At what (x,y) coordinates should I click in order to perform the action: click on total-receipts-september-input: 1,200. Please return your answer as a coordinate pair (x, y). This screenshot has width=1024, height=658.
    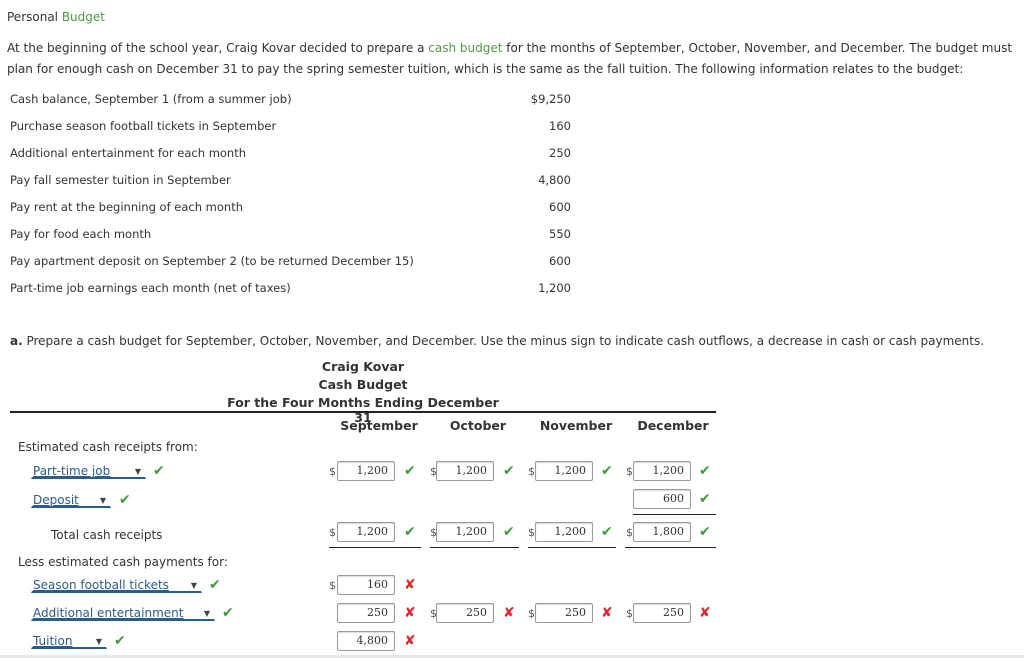
    Looking at the image, I should click on (366, 532).